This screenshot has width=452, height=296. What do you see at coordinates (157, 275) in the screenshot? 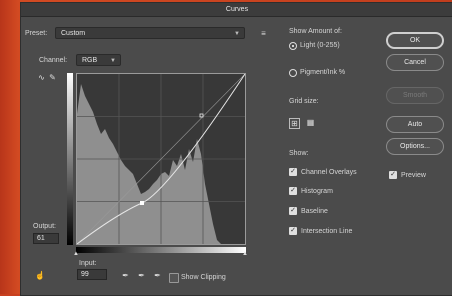
I see `white-eyedropper-icon: ✒` at bounding box center [157, 275].